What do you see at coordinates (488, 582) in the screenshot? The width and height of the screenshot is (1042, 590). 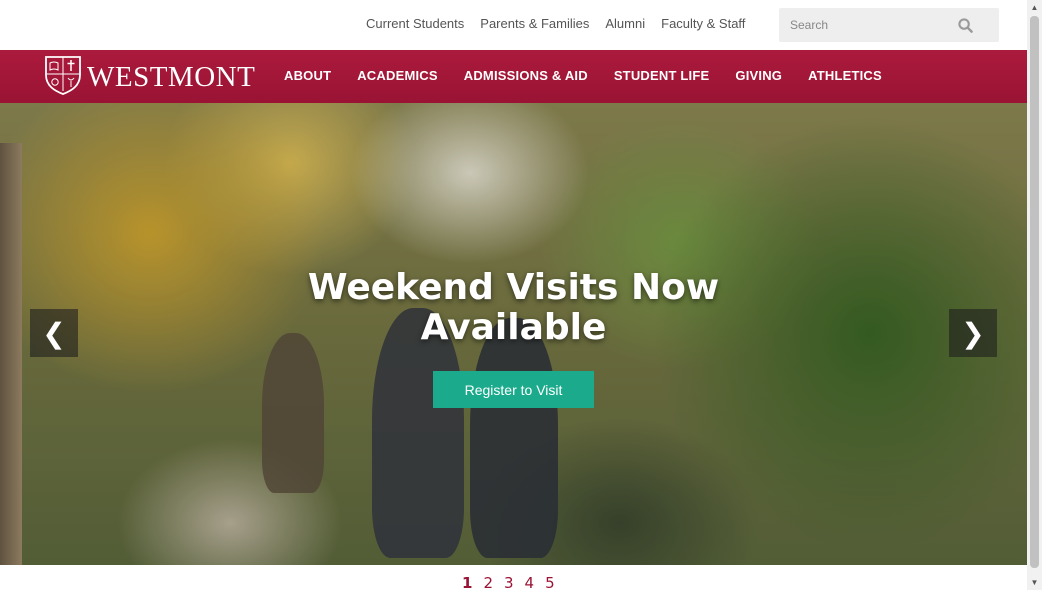 I see `pager-item-2: 2` at bounding box center [488, 582].